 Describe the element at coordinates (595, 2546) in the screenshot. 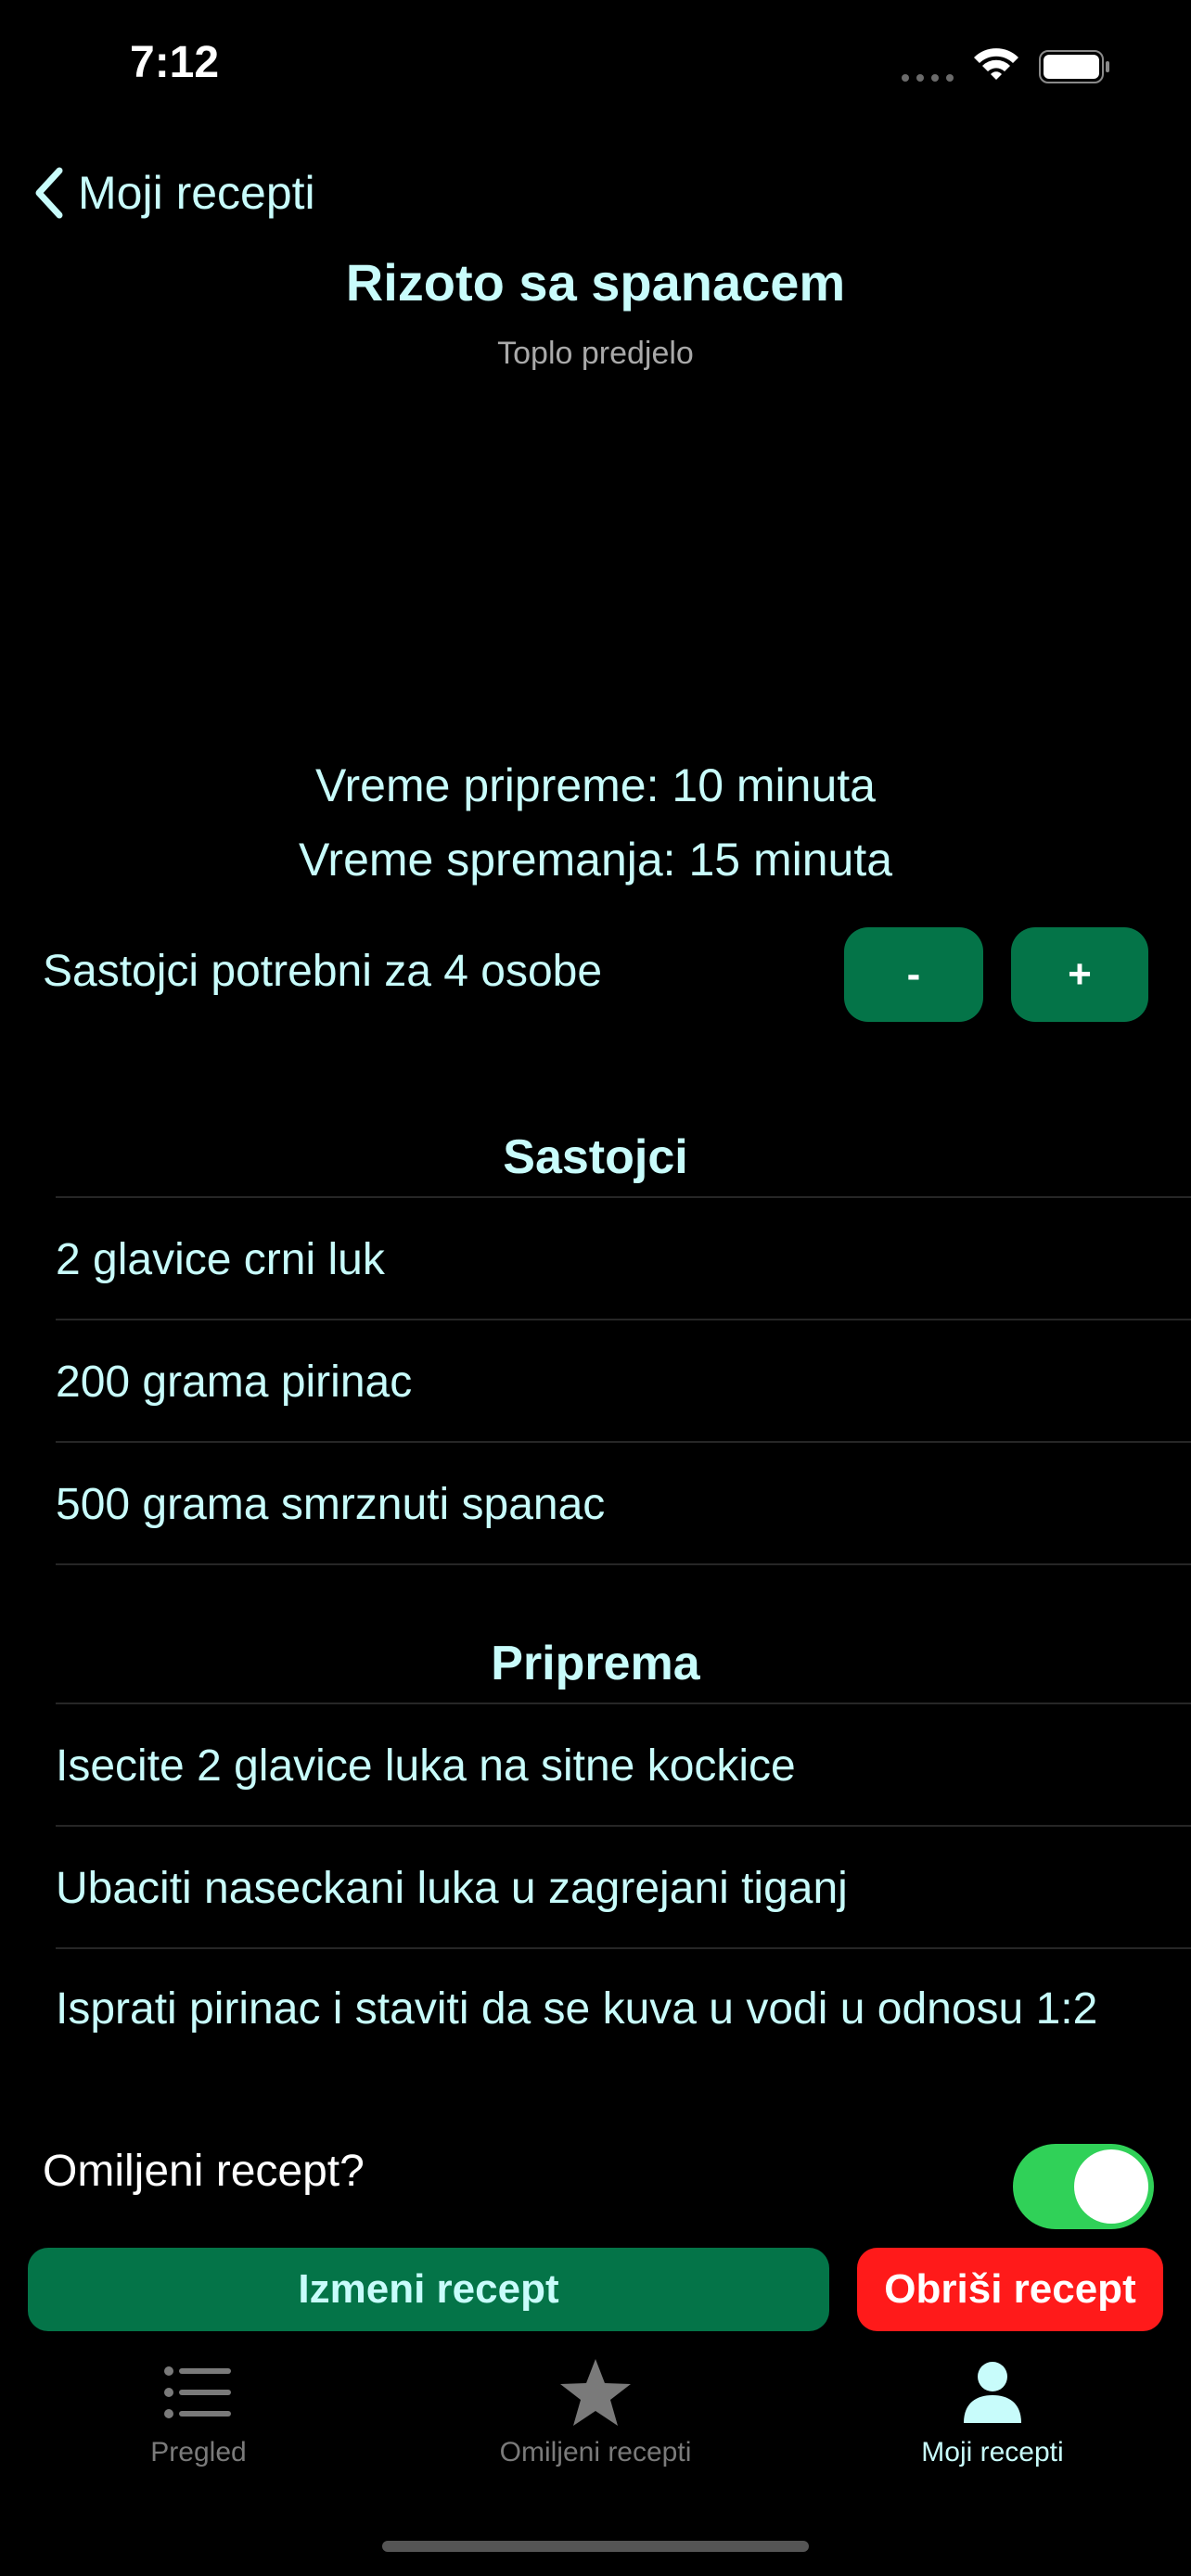

I see `home-indicator` at that location.